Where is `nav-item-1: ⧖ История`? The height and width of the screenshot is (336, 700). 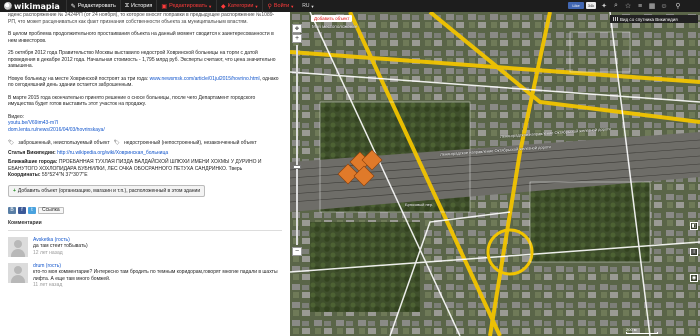
nav-item-1: ⧖ История is located at coordinates (138, 6).